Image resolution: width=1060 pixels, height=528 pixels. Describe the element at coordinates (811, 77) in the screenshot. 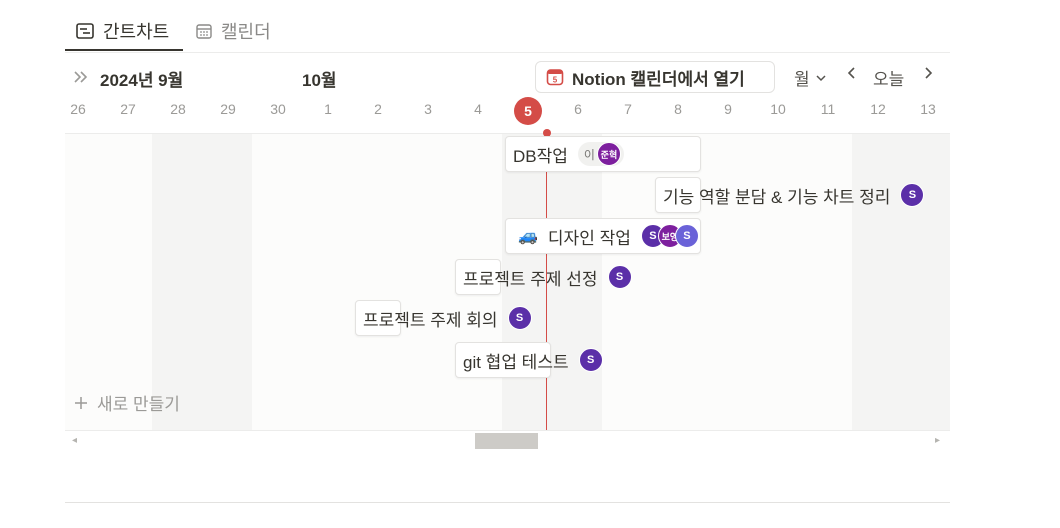

I see `view-mode-dropdown: 월` at that location.